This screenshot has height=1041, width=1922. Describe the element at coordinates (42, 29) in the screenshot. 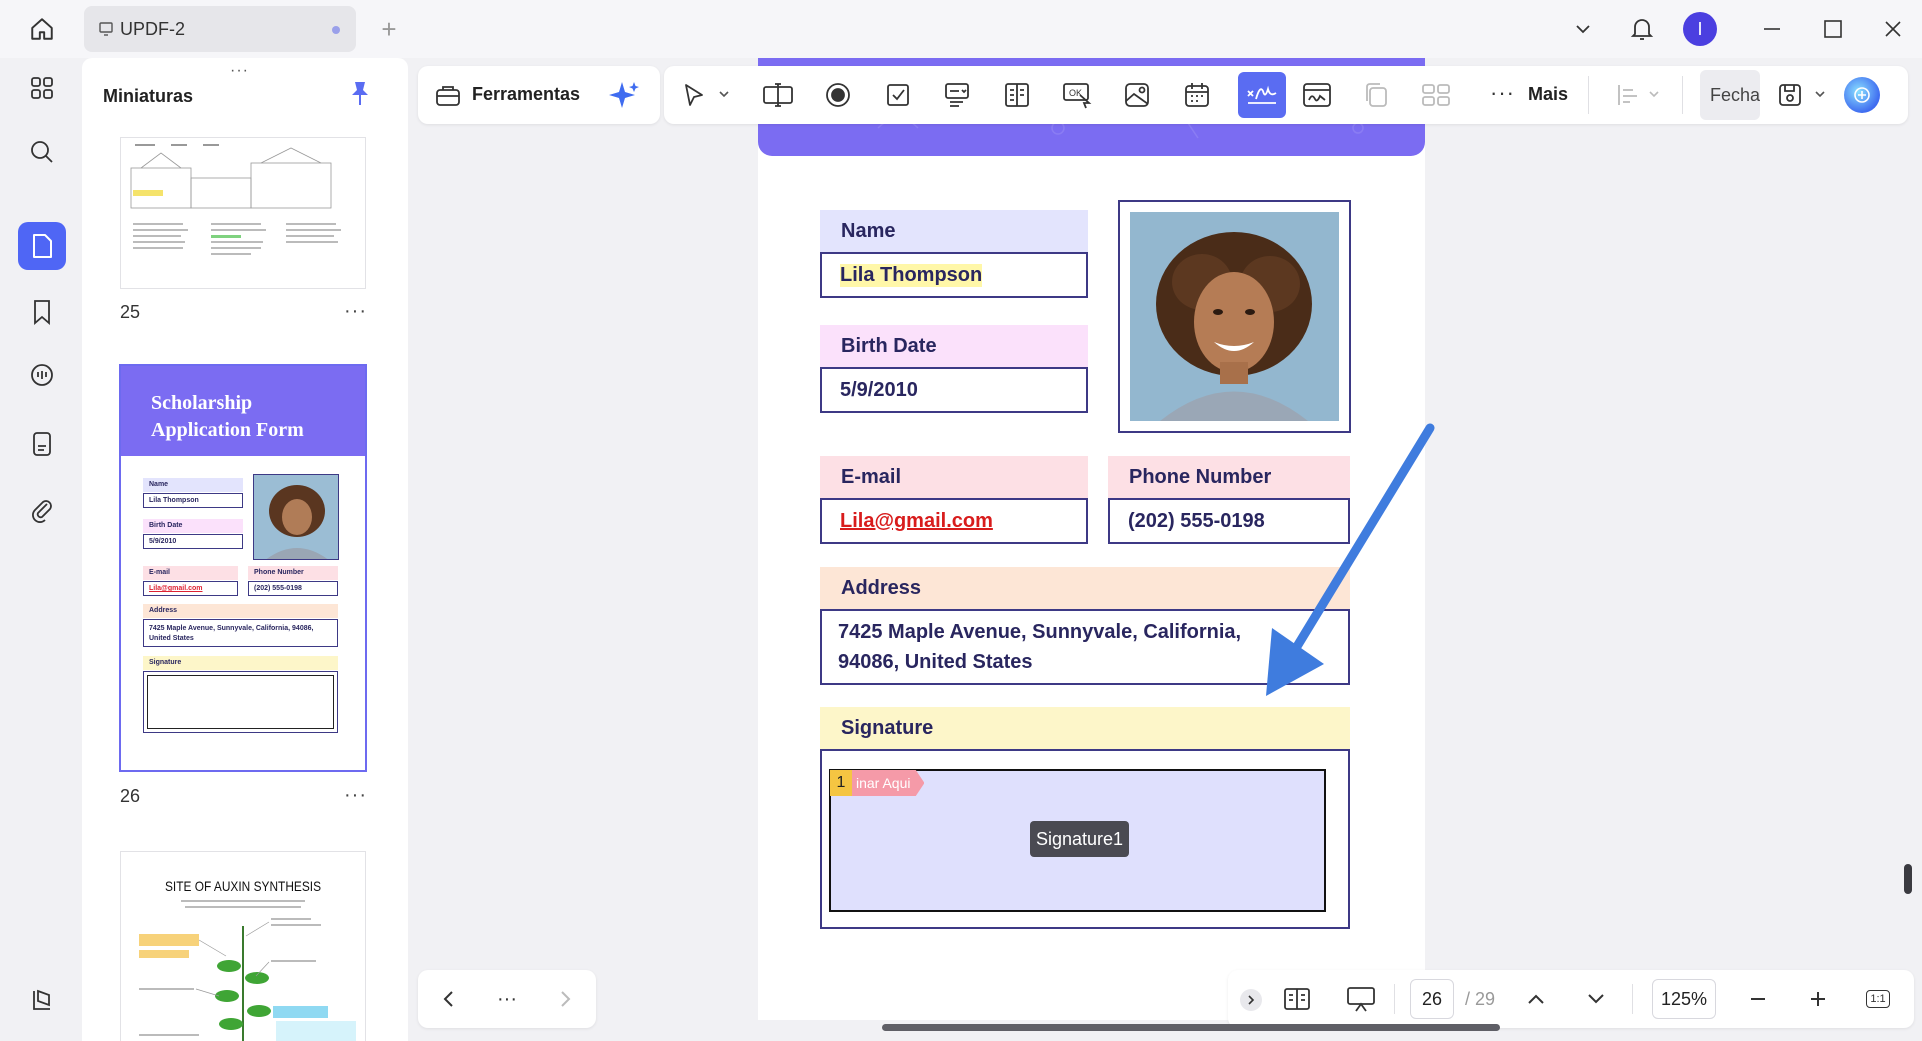

I see `home-icon` at that location.